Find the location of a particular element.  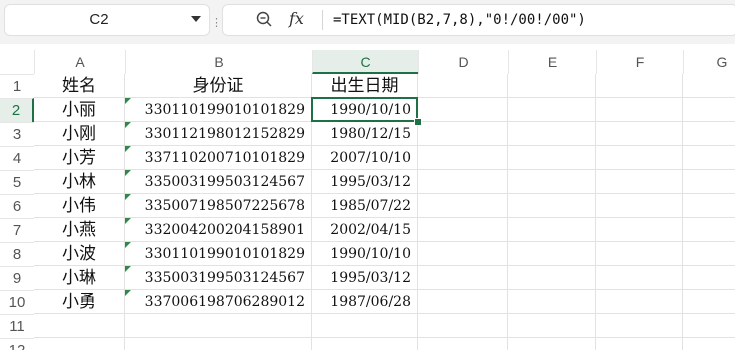

row-header-2: 2 is located at coordinates (17, 110).